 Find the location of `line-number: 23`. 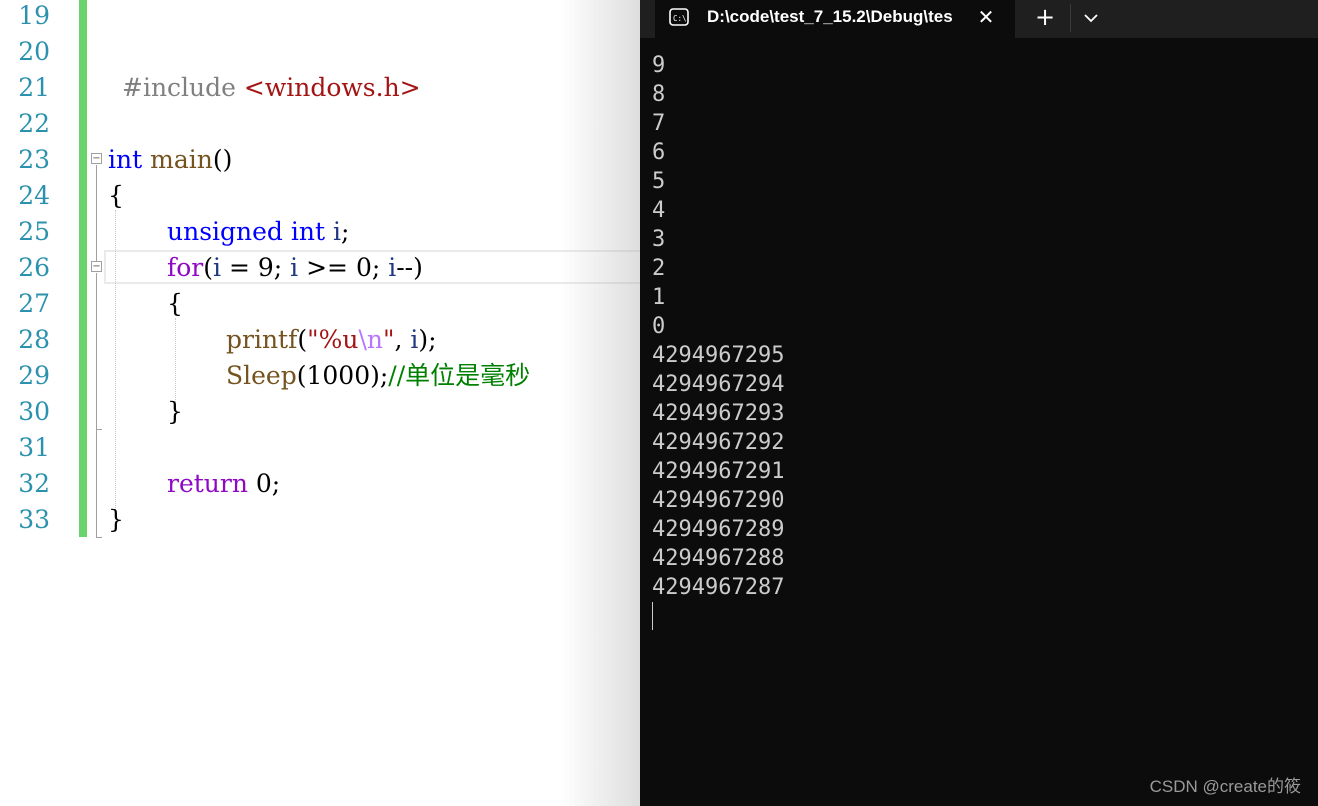

line-number: 23 is located at coordinates (34, 159).